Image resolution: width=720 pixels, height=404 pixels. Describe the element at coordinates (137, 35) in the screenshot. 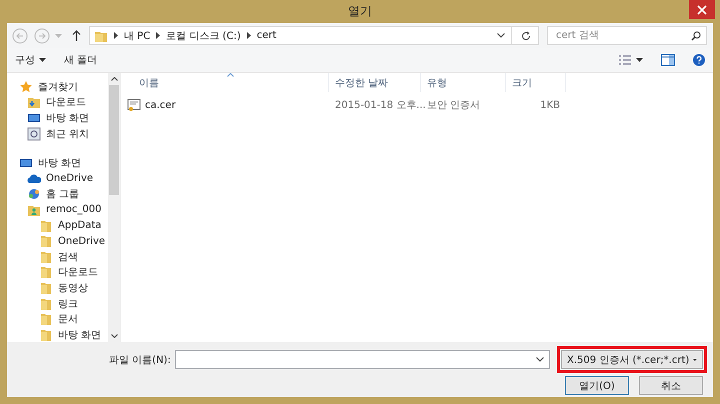

I see `breadcrumb-item: 내 PC` at that location.